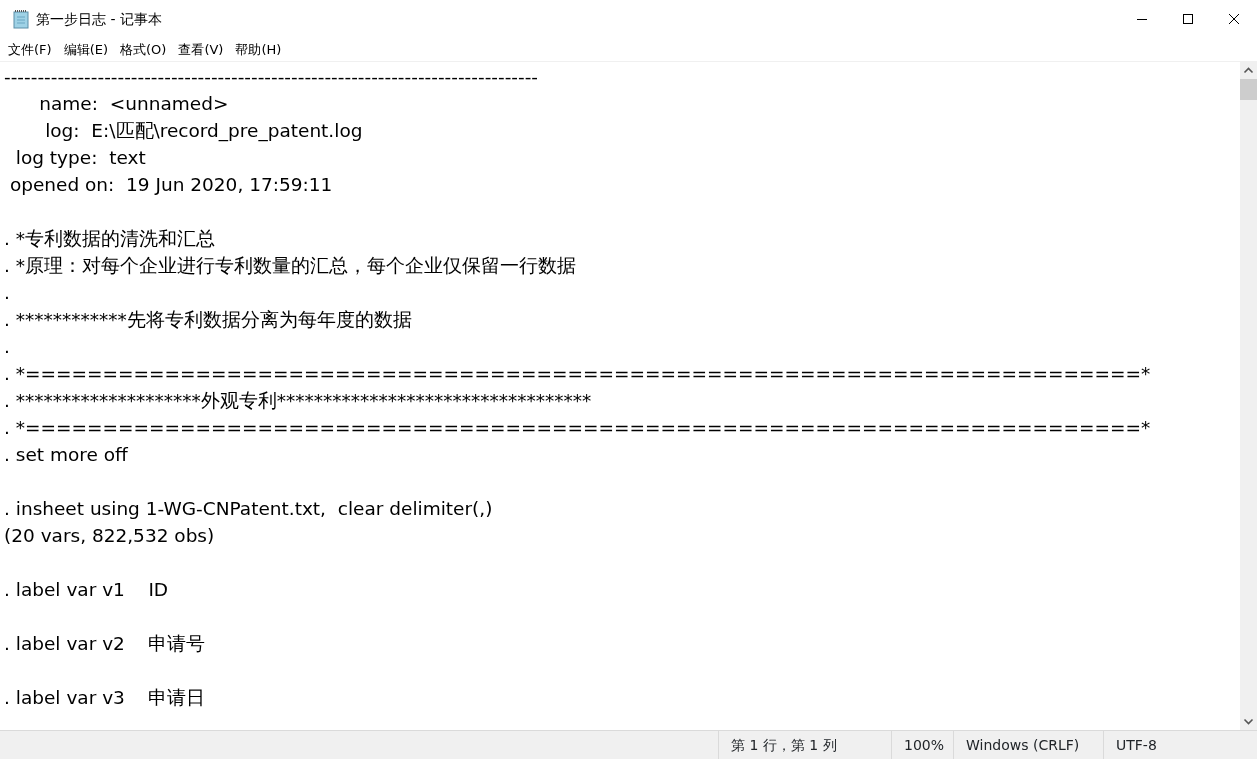  What do you see at coordinates (1188, 19) in the screenshot?
I see `maximize-icon` at bounding box center [1188, 19].